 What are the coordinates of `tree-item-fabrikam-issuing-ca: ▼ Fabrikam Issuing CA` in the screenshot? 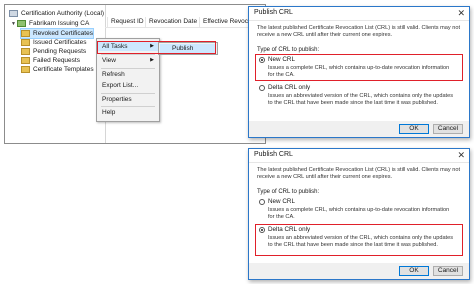 It's located at (50, 23).